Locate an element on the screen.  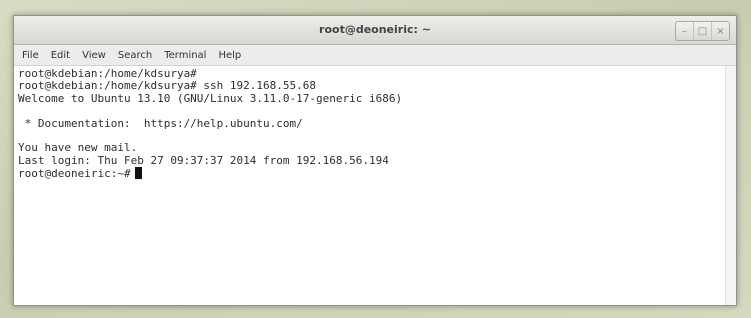
menu-file: File is located at coordinates (29, 55).